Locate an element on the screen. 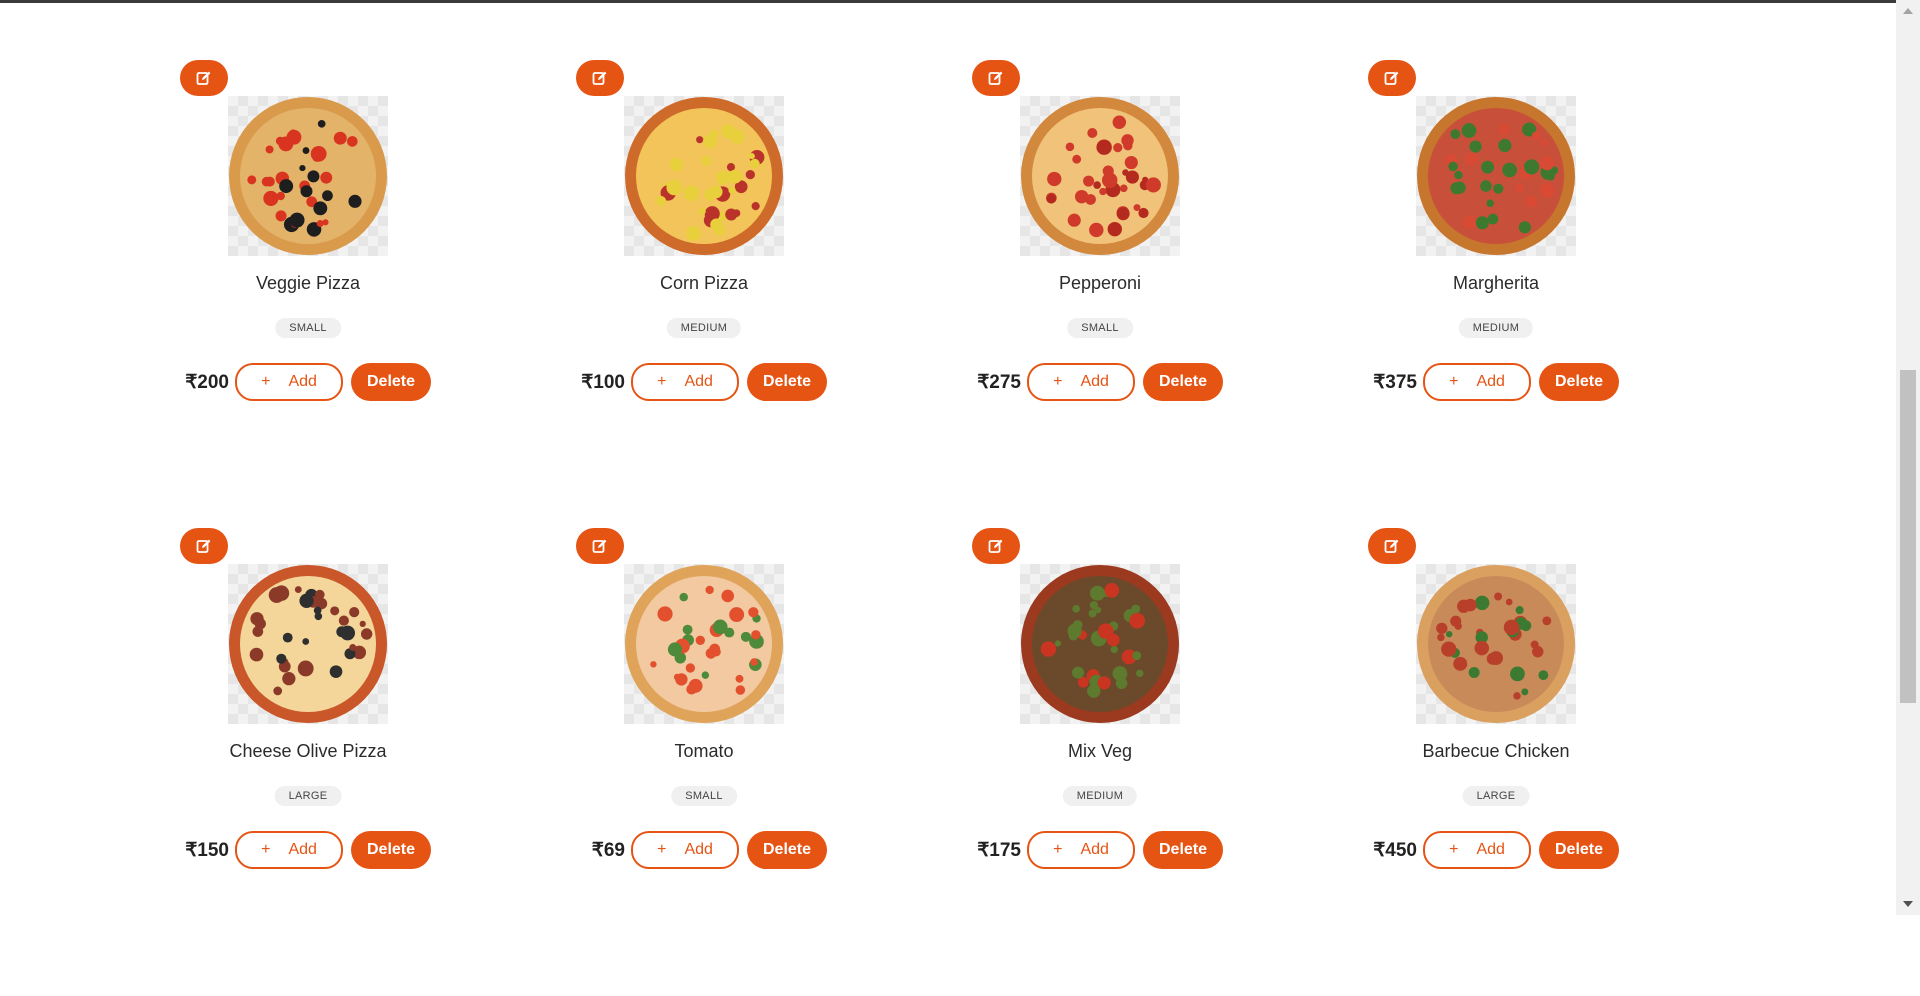  scroll-up-arrow-icon is located at coordinates (1908, 11).